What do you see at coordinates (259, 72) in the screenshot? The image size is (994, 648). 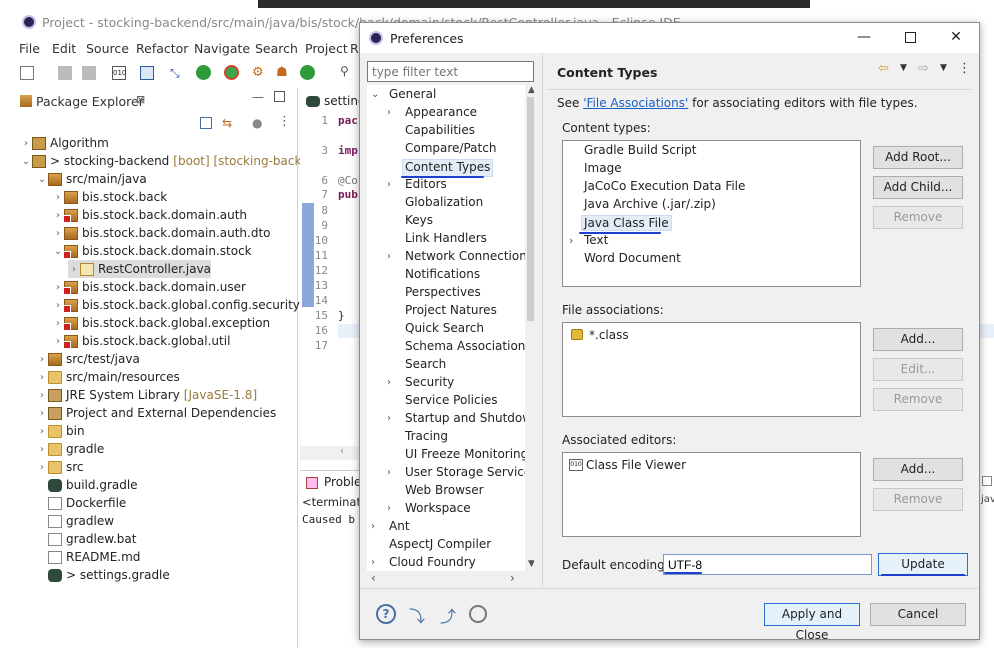 I see `external-tools-icon: ⚙` at bounding box center [259, 72].